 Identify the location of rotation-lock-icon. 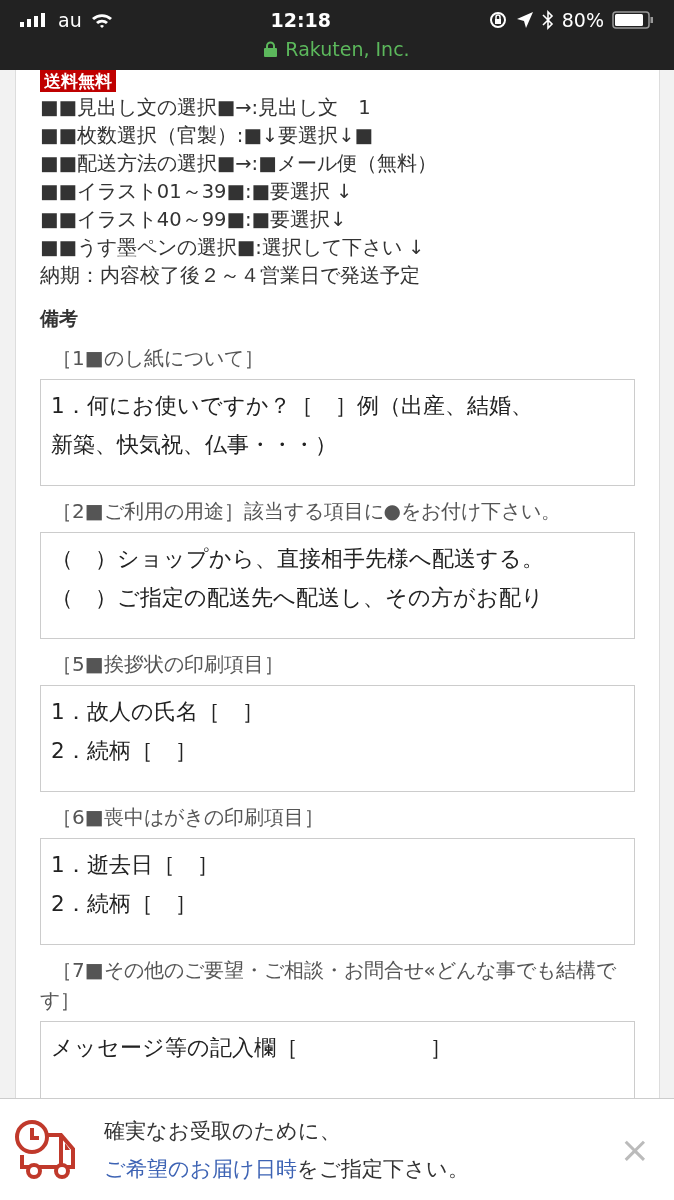
(497, 20).